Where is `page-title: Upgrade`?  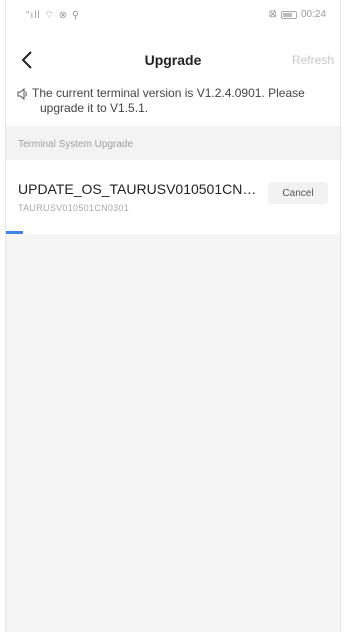
page-title: Upgrade is located at coordinates (173, 60).